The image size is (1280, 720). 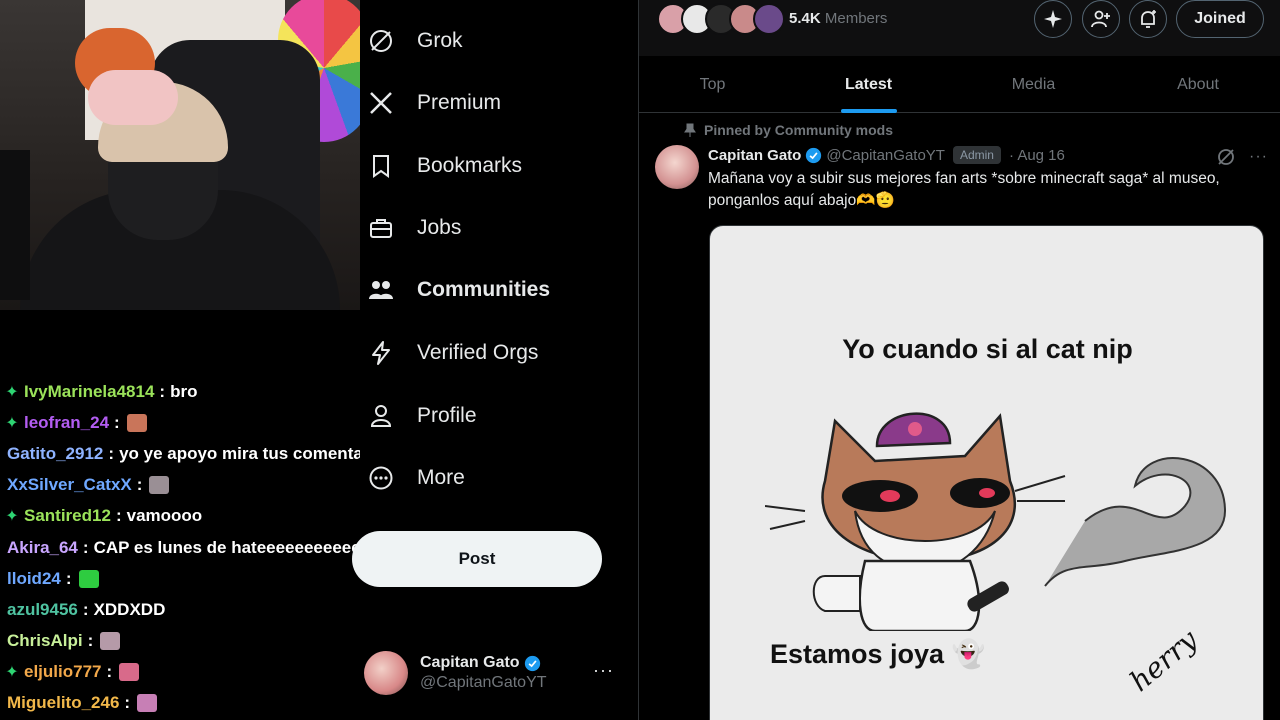 I want to click on chat-username: Miguelito_246, so click(x=63, y=703).